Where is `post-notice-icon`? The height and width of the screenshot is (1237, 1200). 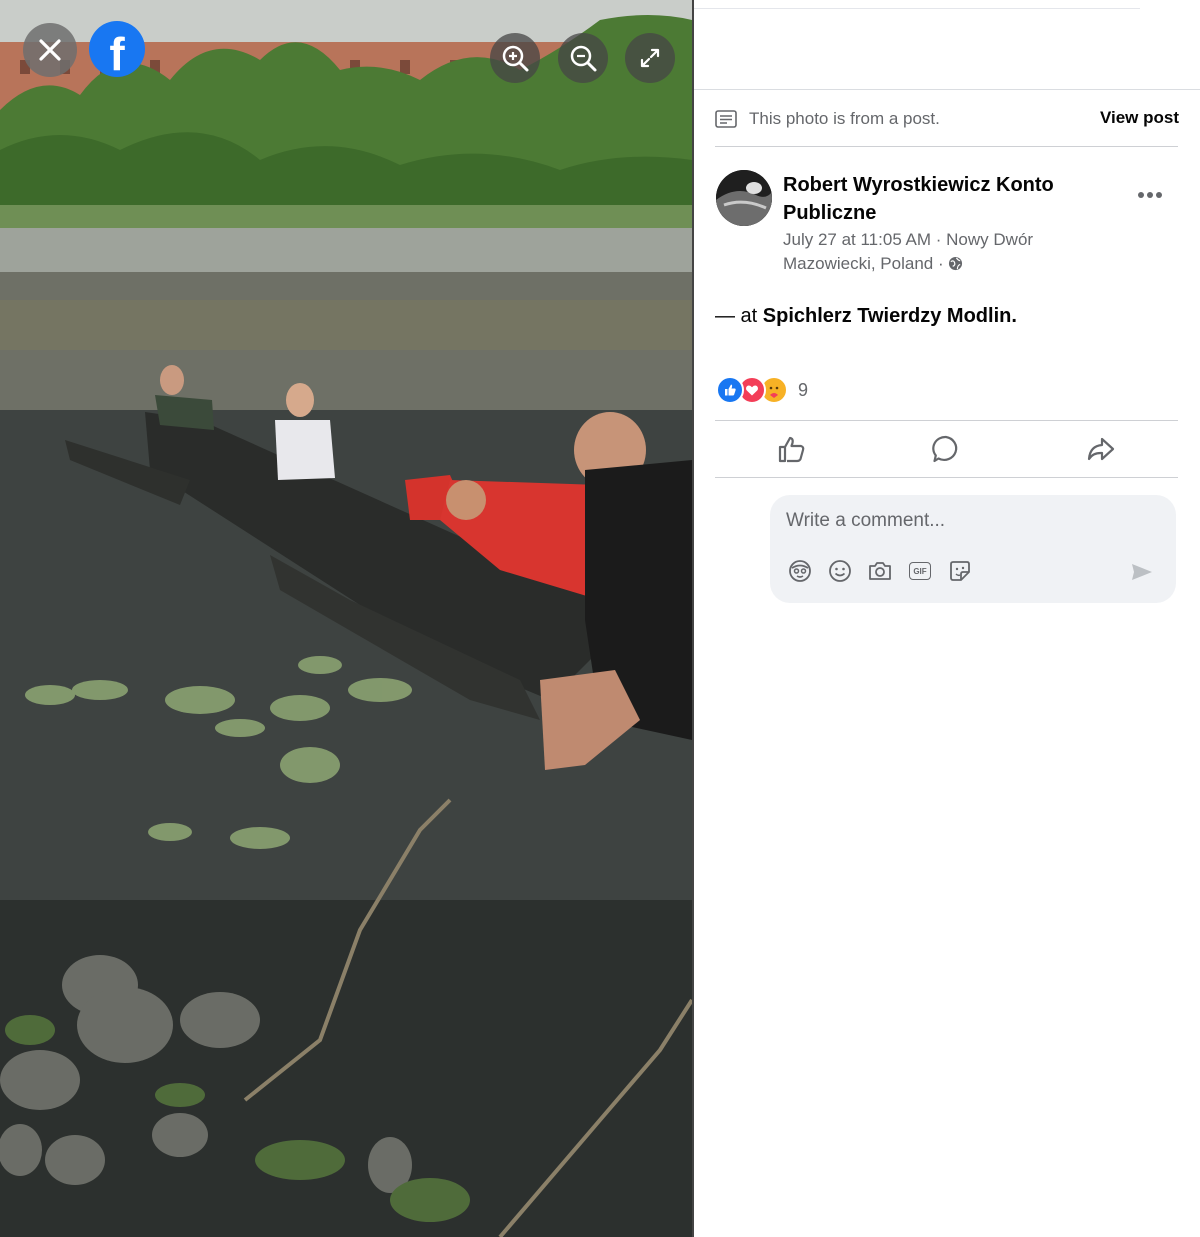 post-notice-icon is located at coordinates (726, 119).